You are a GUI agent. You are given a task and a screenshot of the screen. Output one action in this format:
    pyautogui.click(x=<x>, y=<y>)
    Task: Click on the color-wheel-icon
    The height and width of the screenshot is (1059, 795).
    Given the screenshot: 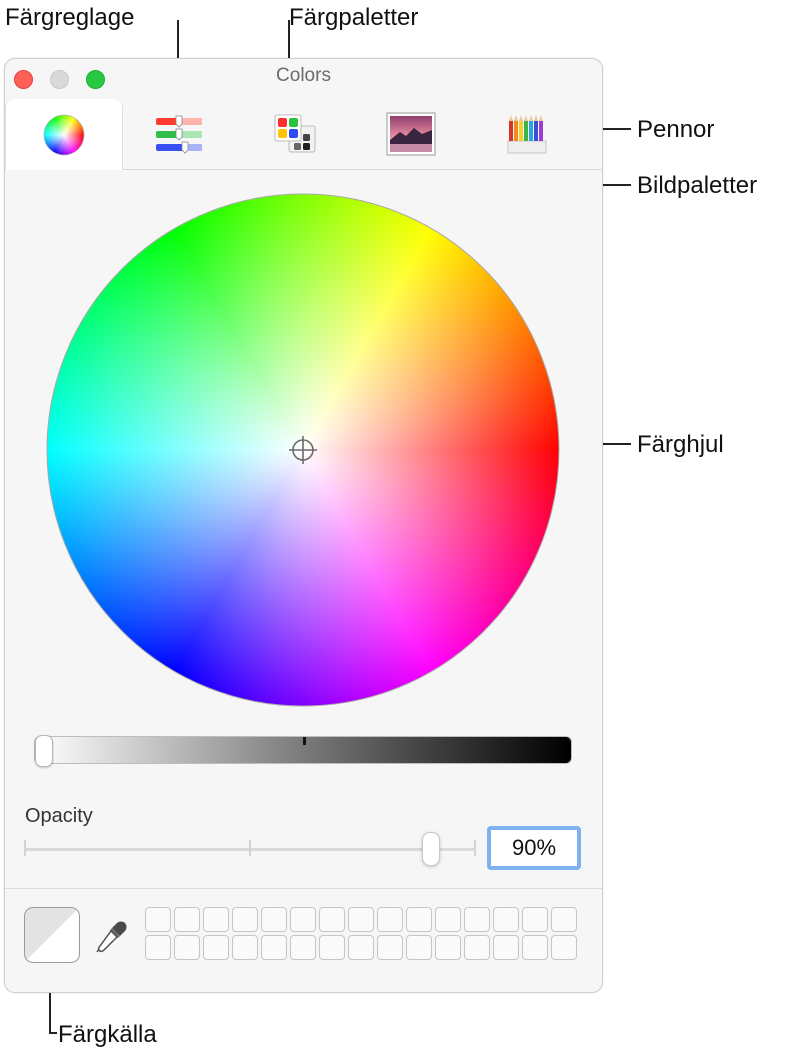 What is the action you would take?
    pyautogui.click(x=64, y=134)
    